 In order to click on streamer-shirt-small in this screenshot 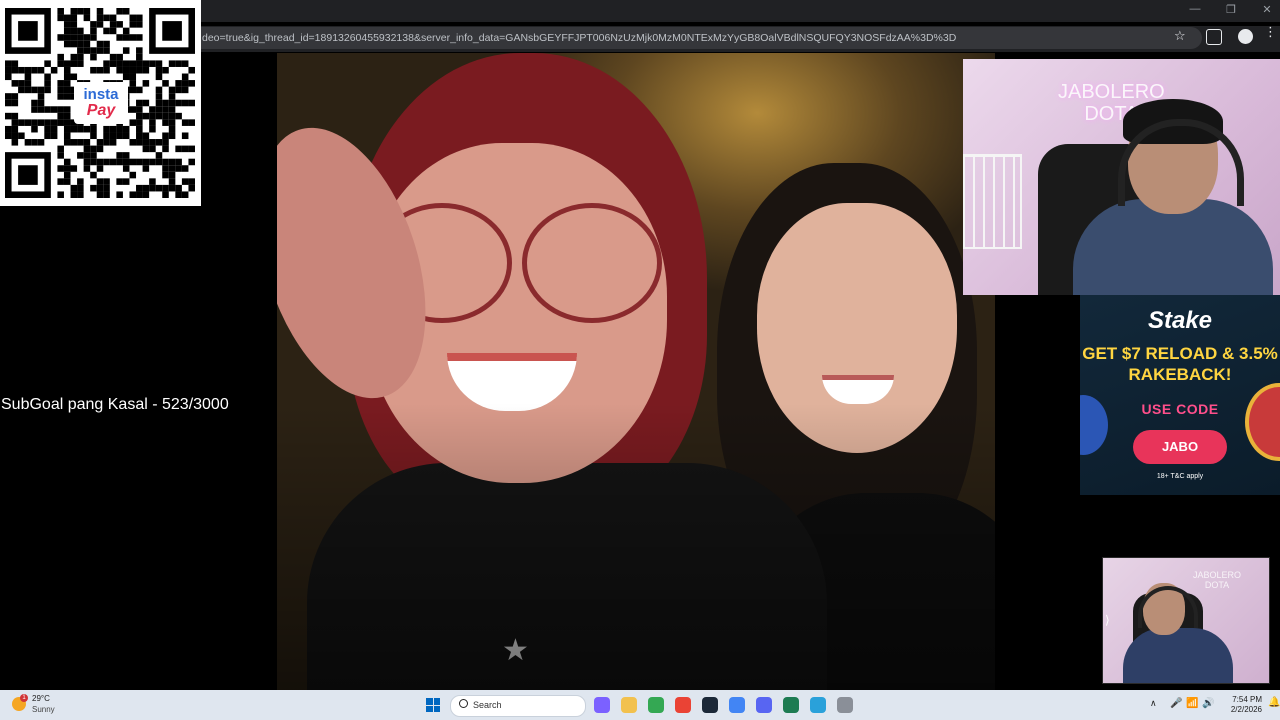, I will do `click(1178, 655)`.